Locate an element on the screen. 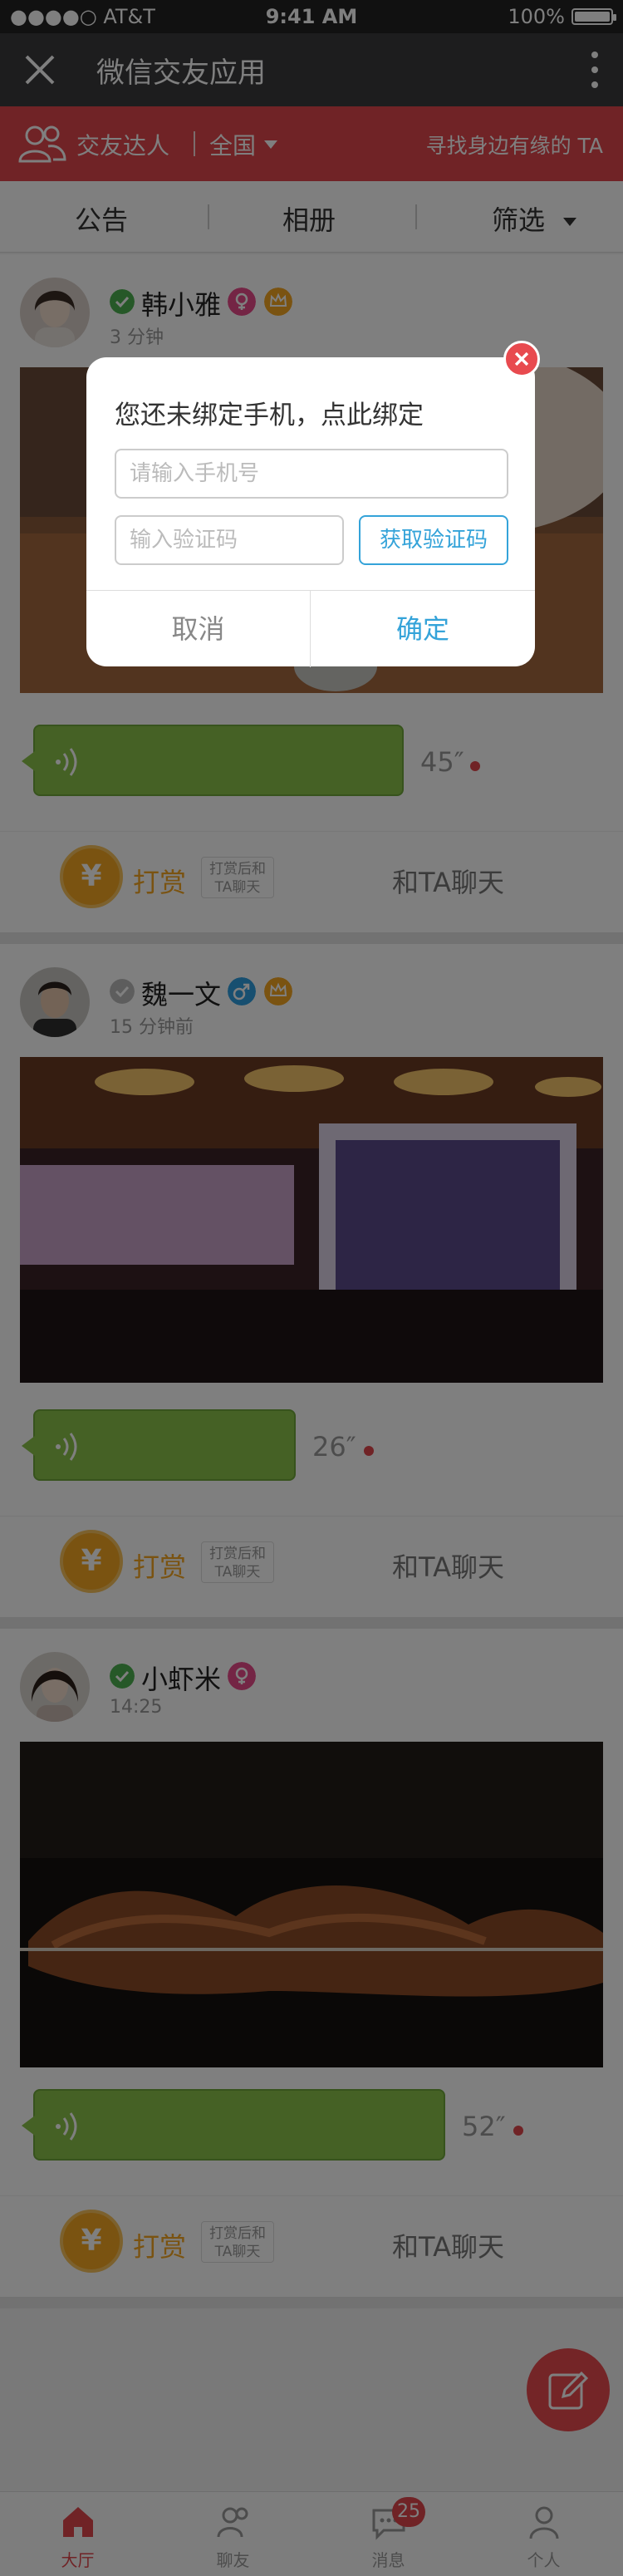 The image size is (623, 2576). dialog-footer: 取消 确定 is located at coordinates (310, 628).